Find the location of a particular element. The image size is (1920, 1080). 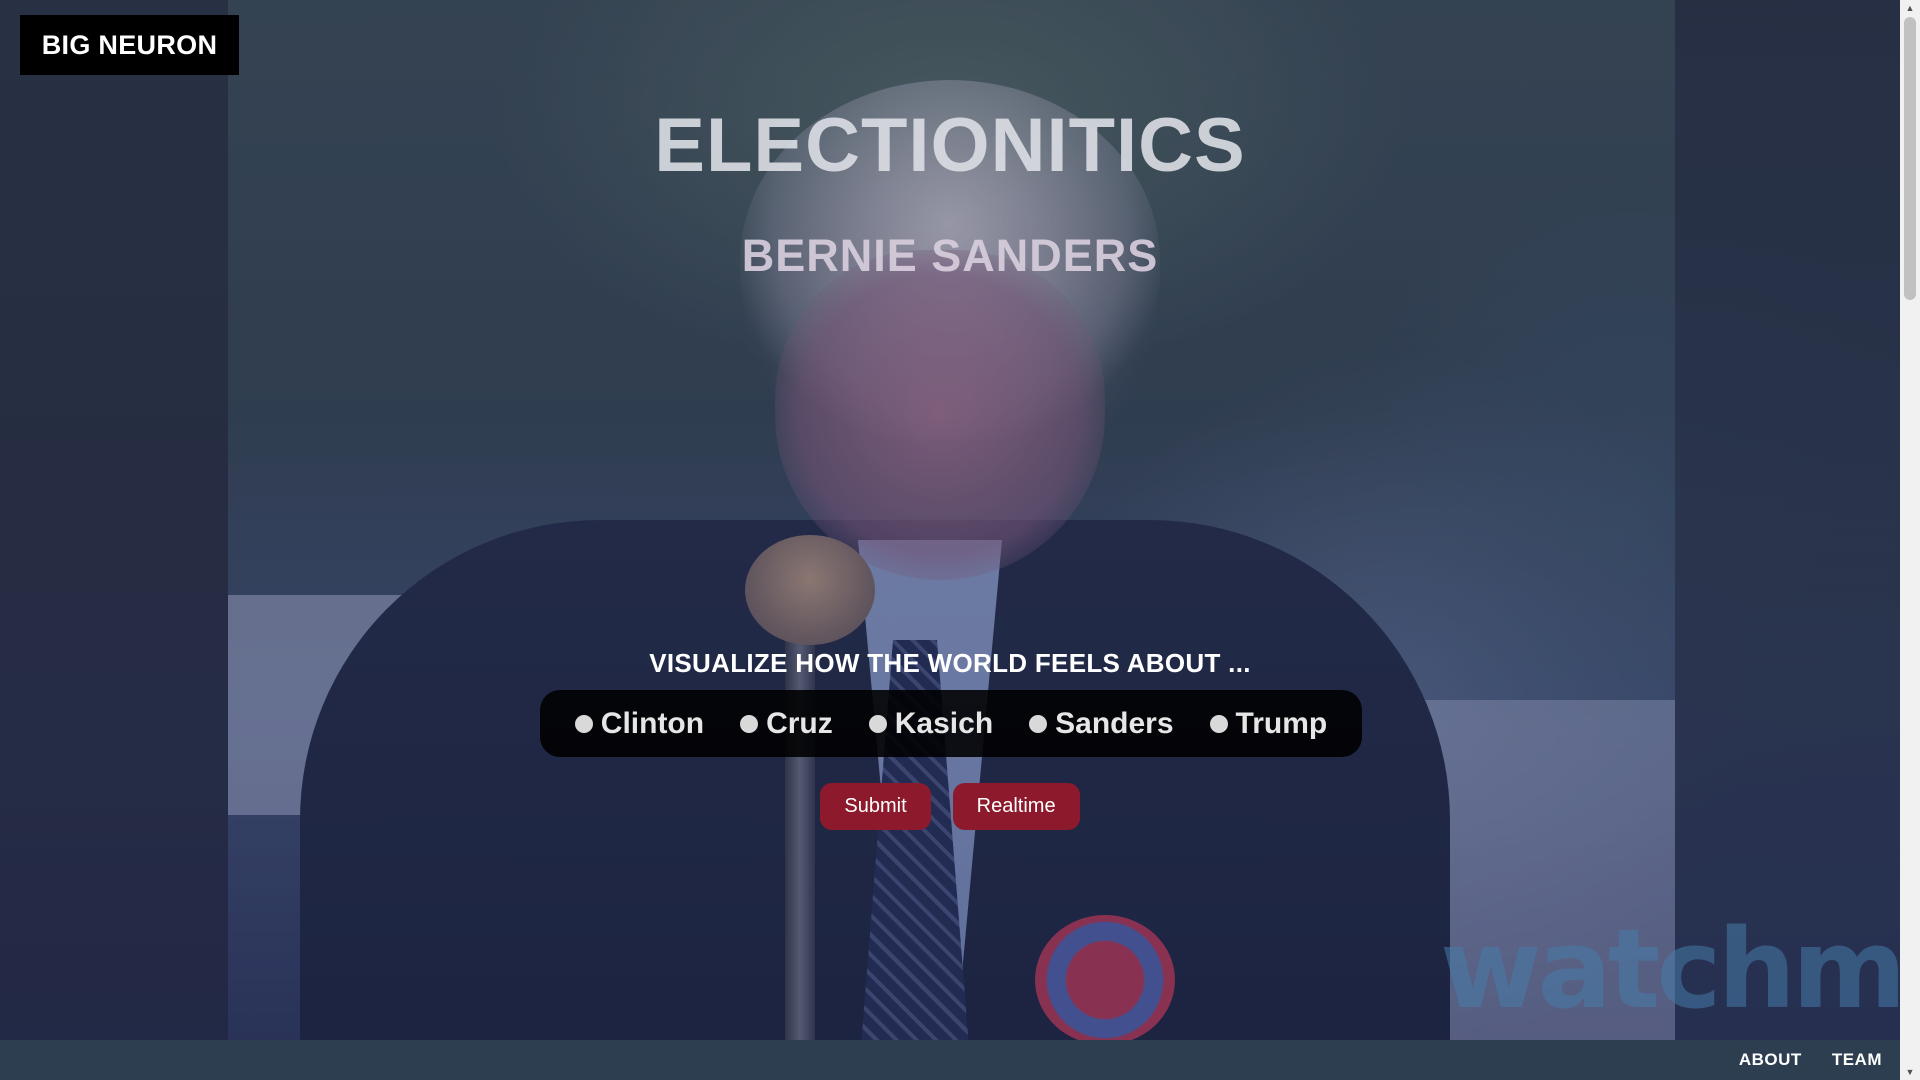

candidate-radio-group: Clinton Cruz Kasich Sanders Trump is located at coordinates (951, 723).